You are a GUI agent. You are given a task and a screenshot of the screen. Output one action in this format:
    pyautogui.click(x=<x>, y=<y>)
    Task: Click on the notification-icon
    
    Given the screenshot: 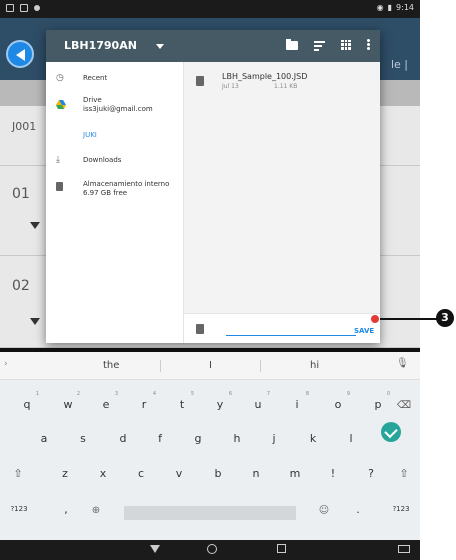 What is the action you would take?
    pyautogui.click(x=24, y=8)
    